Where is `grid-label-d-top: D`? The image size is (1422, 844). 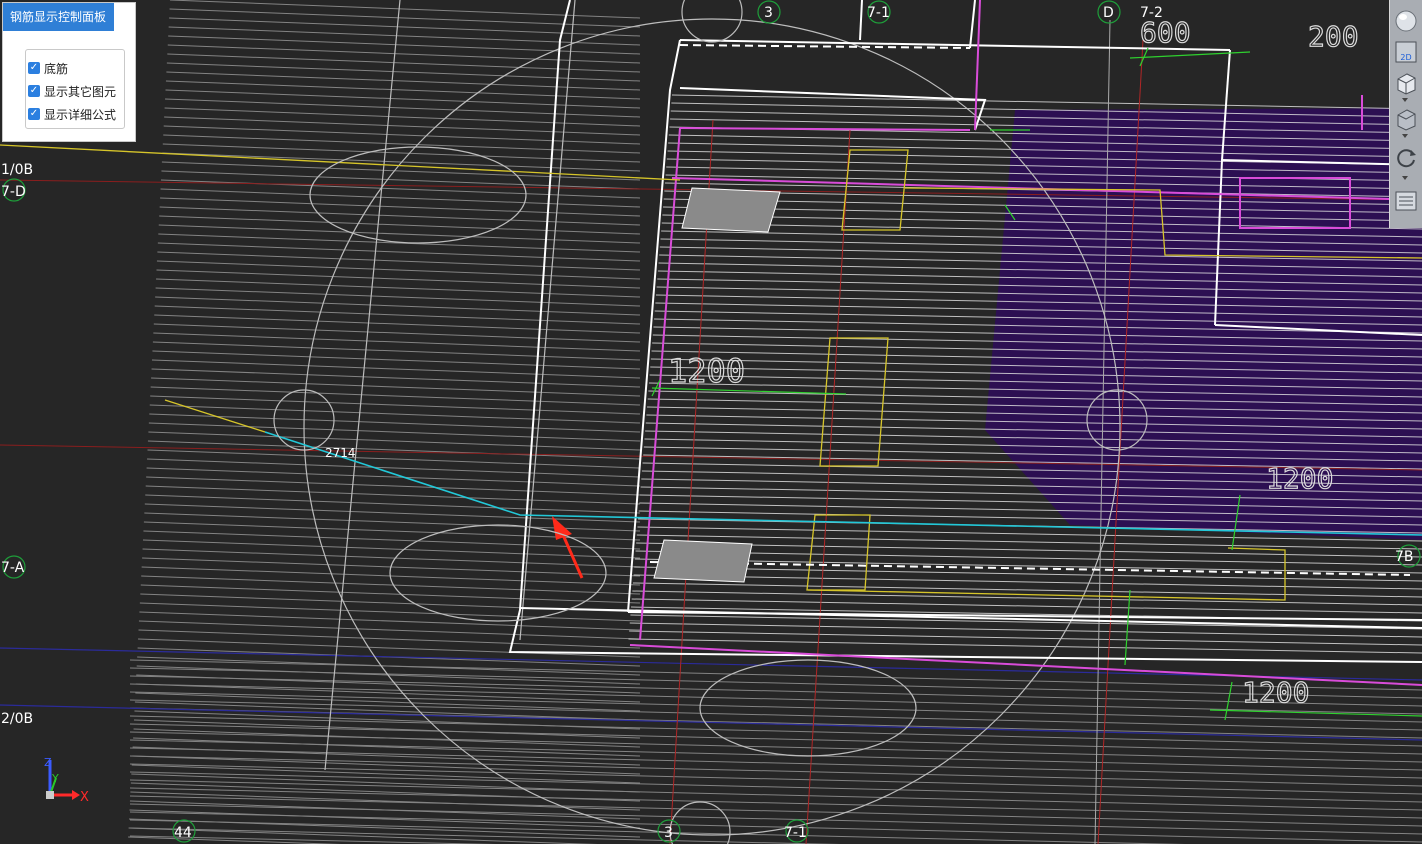 grid-label-d-top: D is located at coordinates (1108, 13).